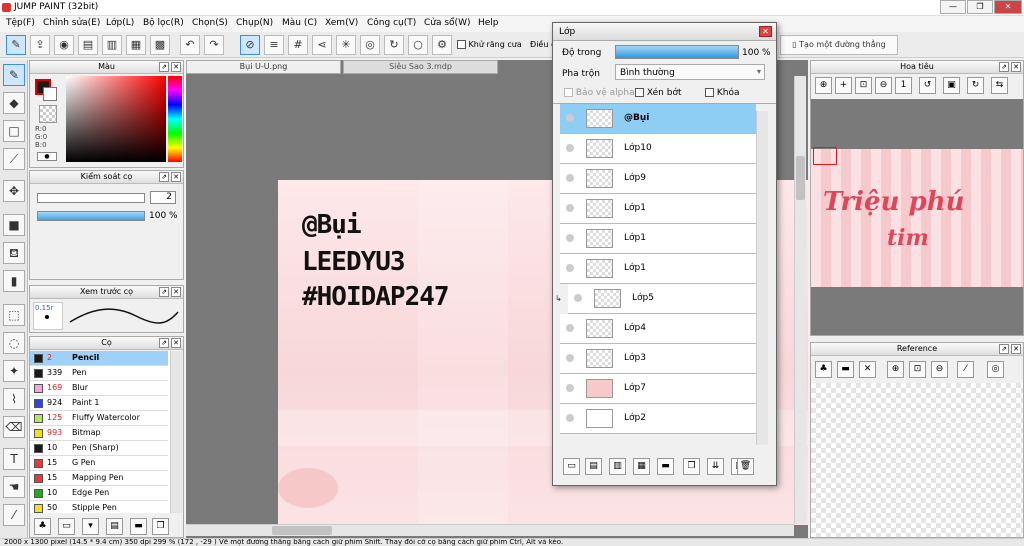 This screenshot has height=546, width=1024. Describe the element at coordinates (16, 45) in the screenshot. I see `brush-mode-icon: ✎` at that location.